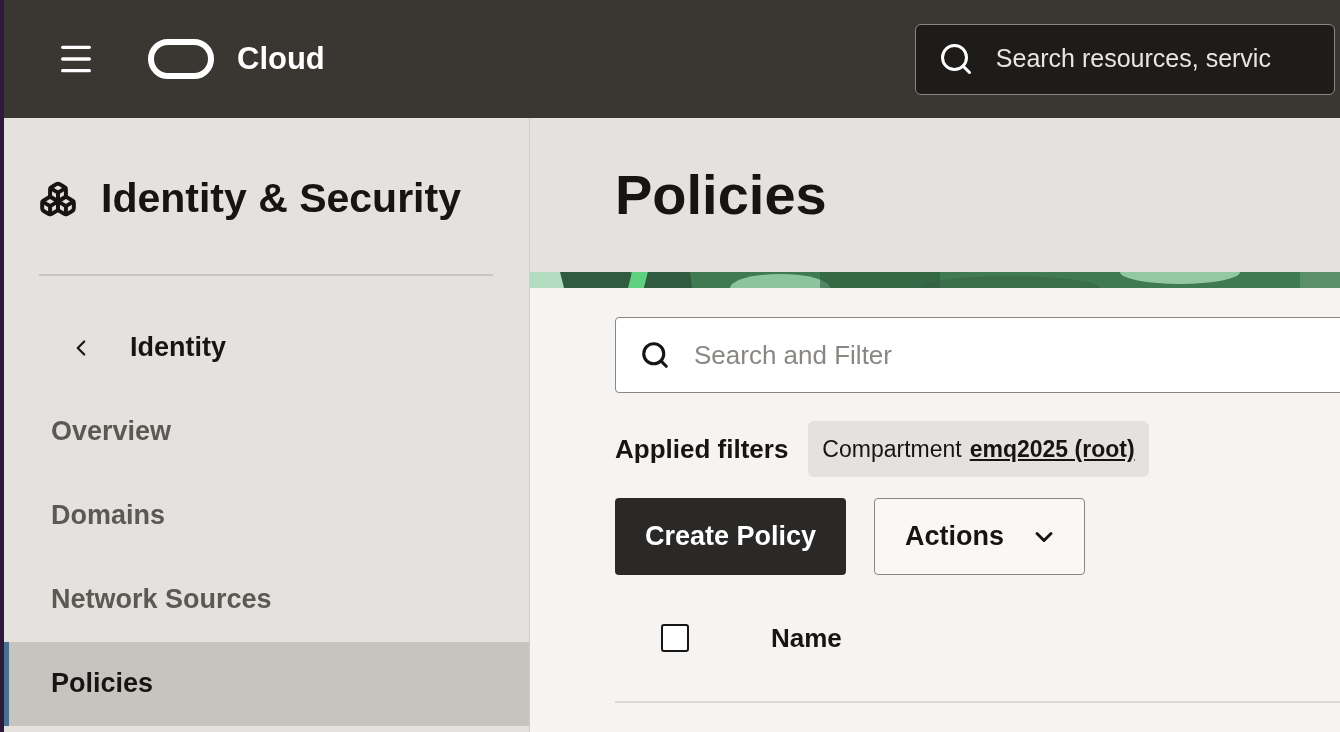  Describe the element at coordinates (266, 599) in the screenshot. I see `sidebar-item: Network Sources` at that location.